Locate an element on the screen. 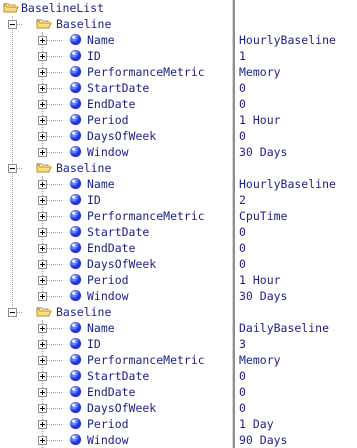 The width and height of the screenshot is (357, 448). property-value: DailyBaseline is located at coordinates (284, 328).